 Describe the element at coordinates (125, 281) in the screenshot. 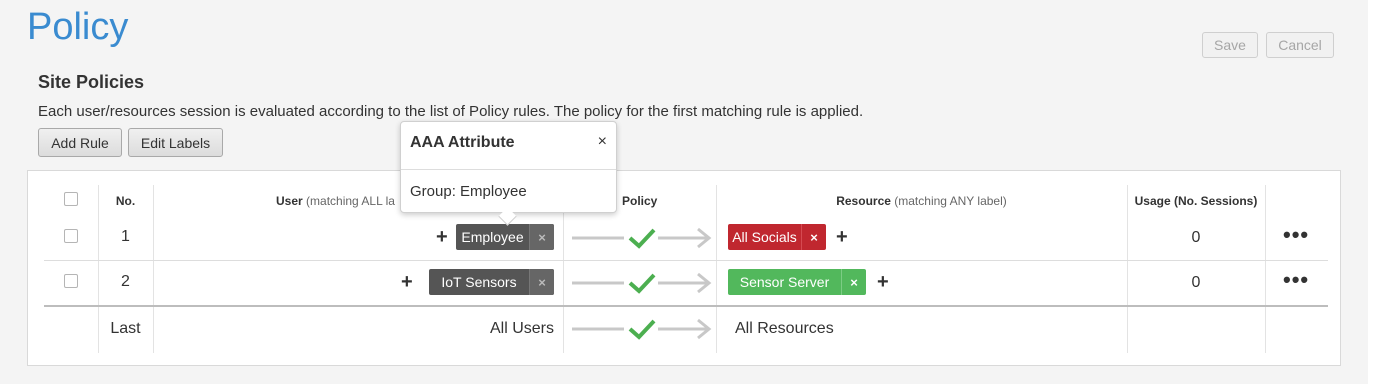

I see `row-number: 2` at that location.